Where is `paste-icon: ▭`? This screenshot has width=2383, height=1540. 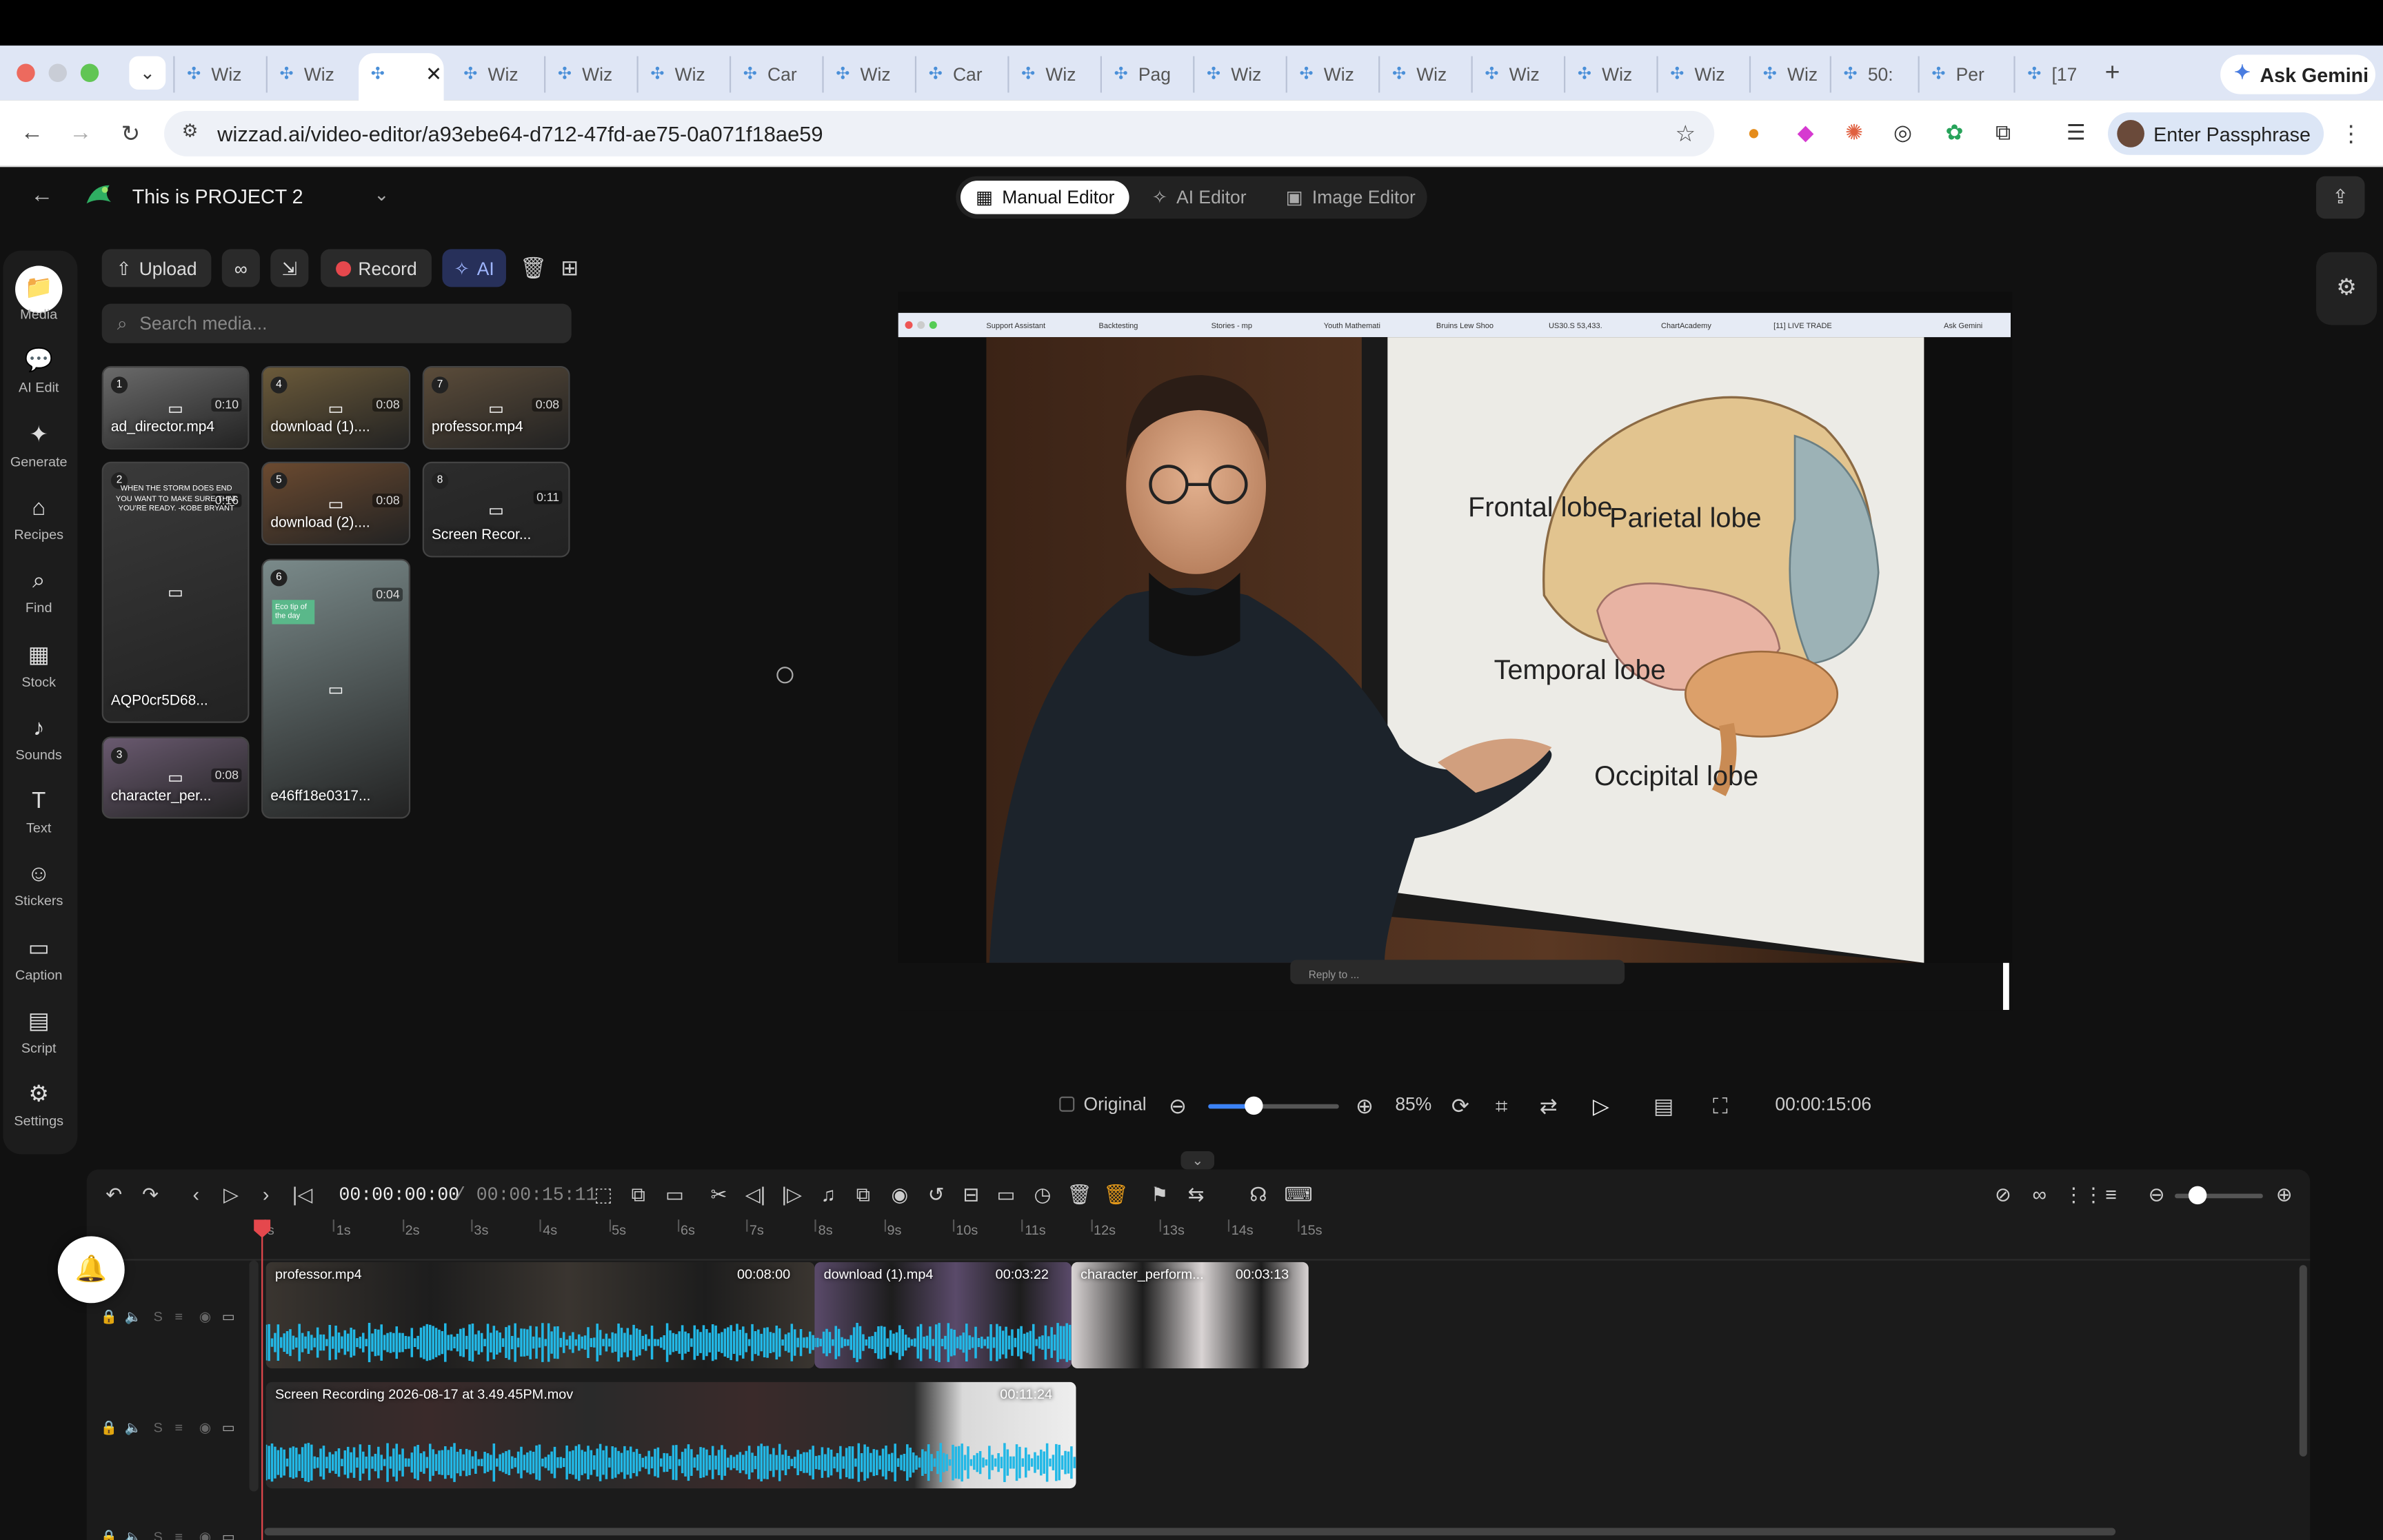 paste-icon: ▭ is located at coordinates (675, 1195).